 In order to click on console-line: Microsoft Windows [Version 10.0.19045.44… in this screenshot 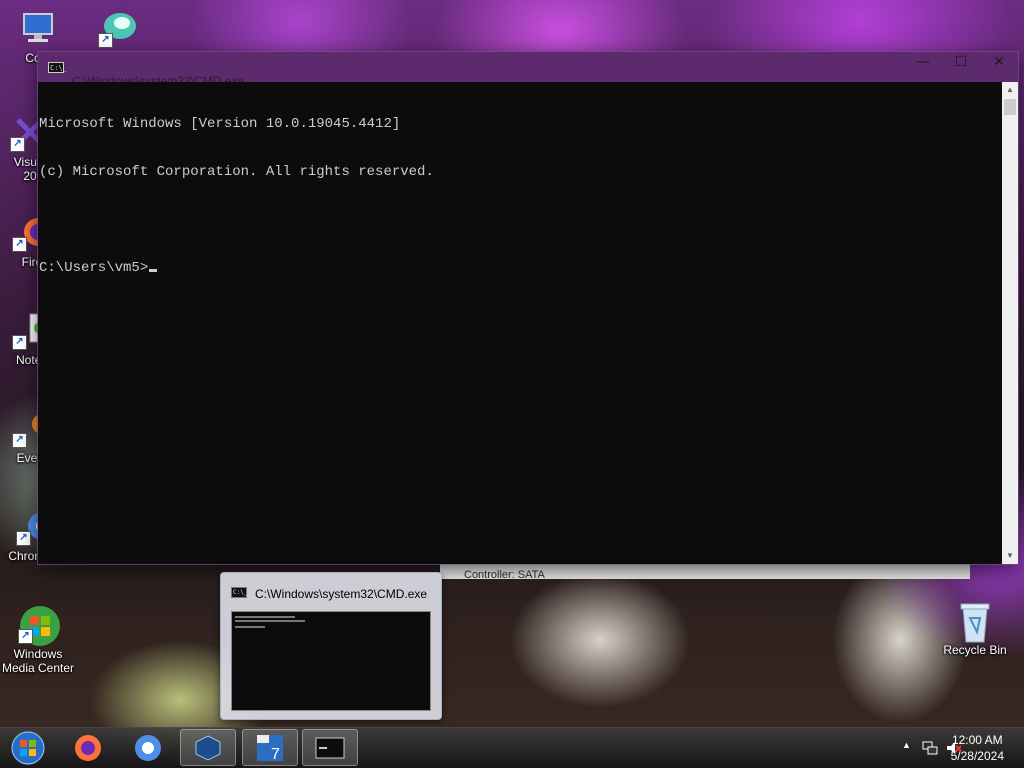, I will do `click(220, 124)`.